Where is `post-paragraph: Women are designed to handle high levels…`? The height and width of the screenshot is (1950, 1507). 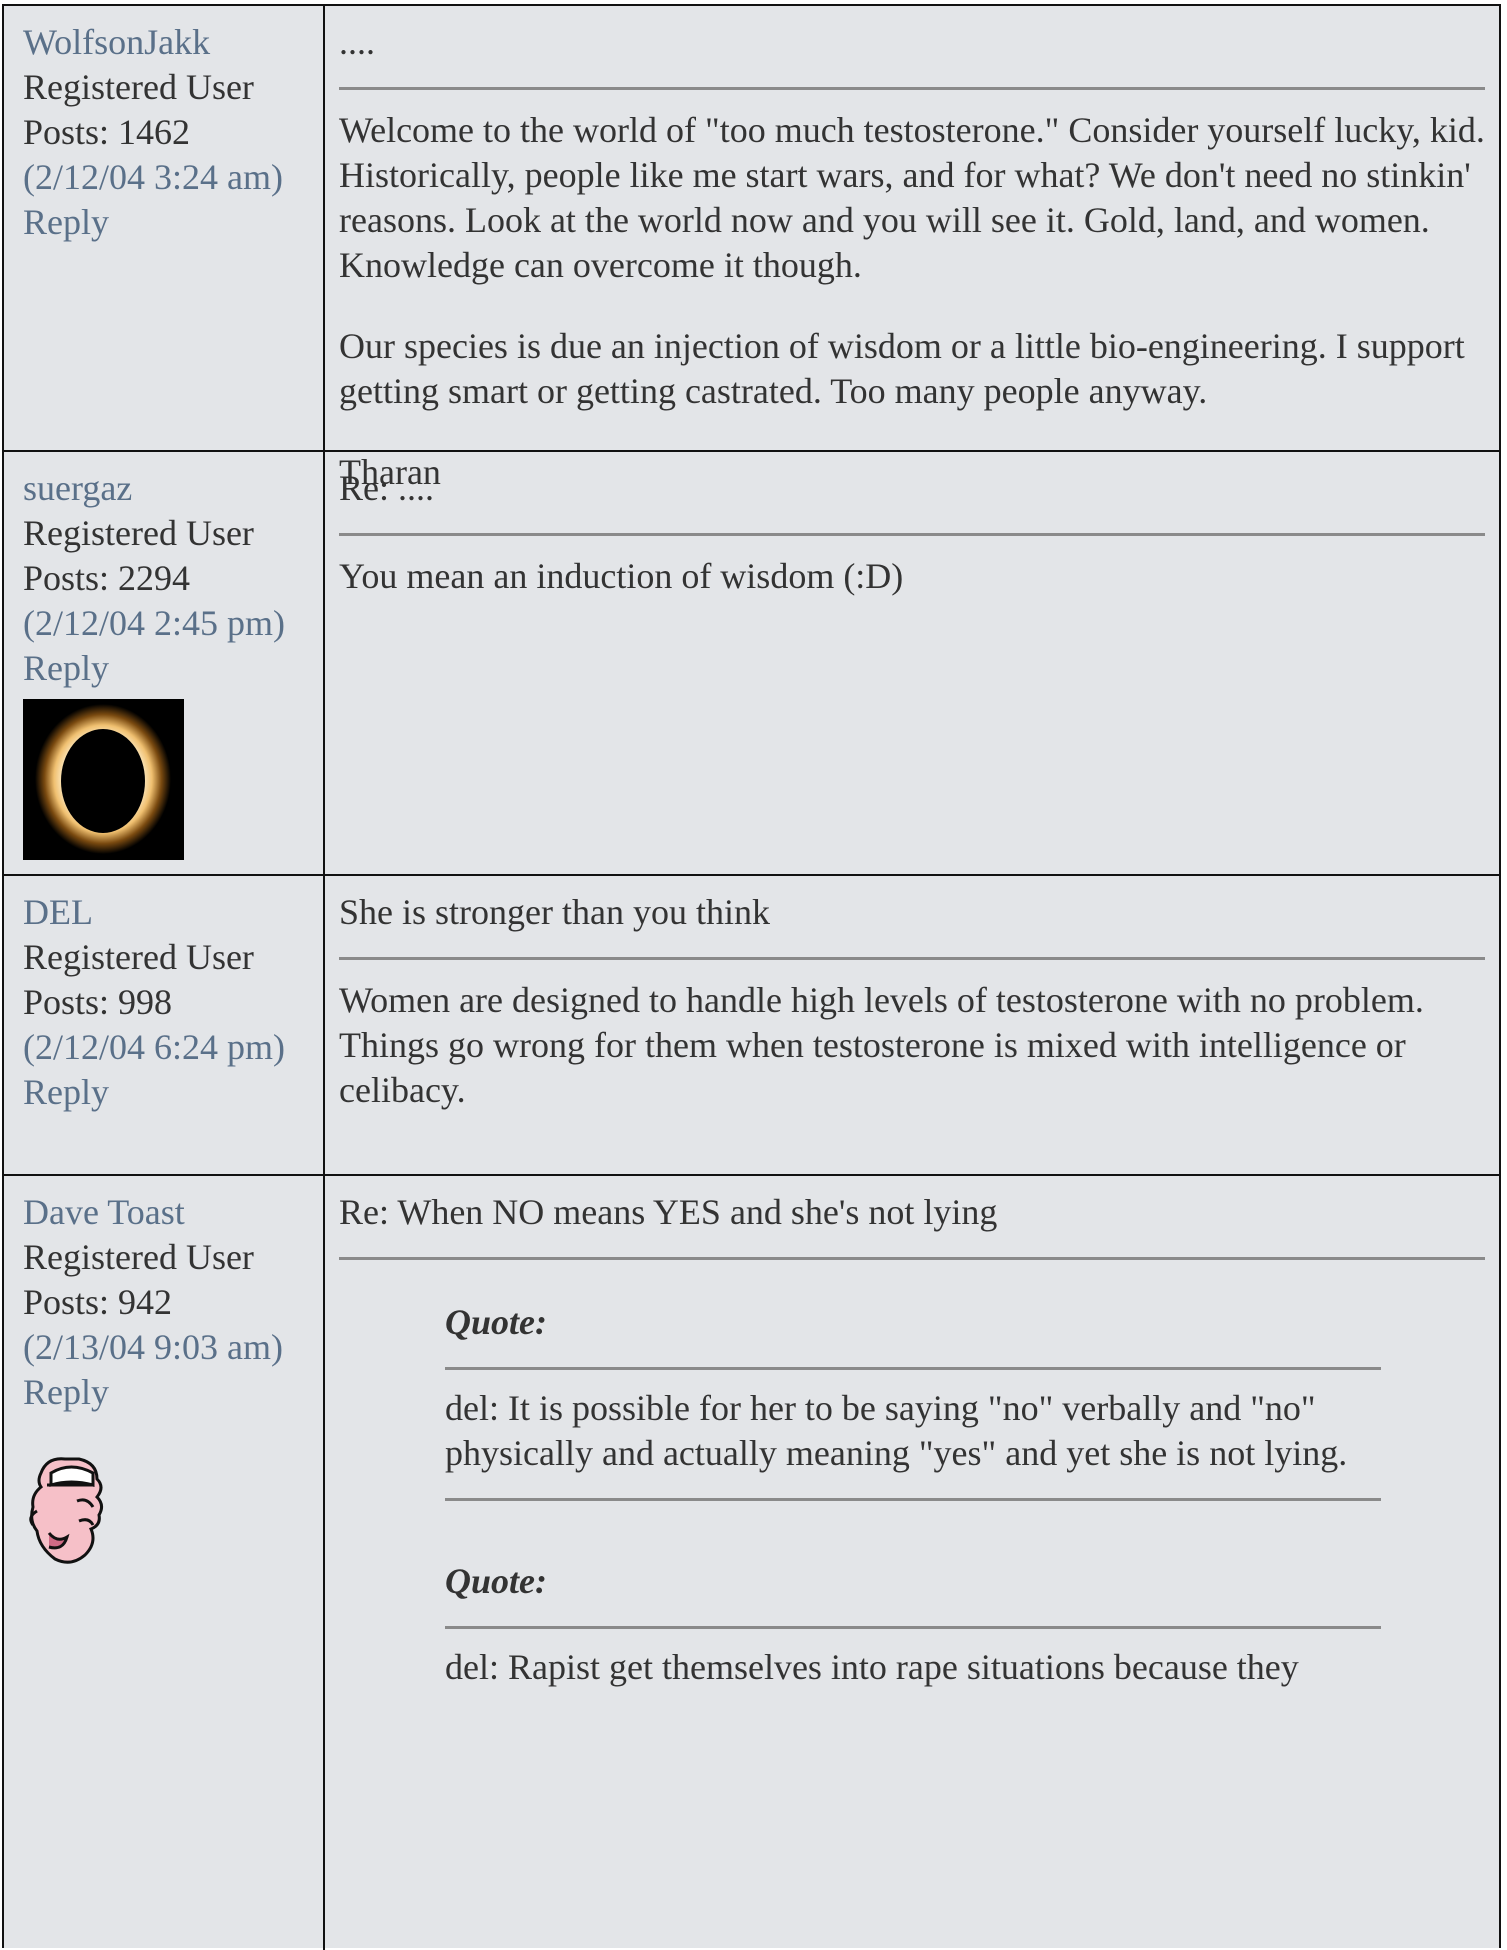 post-paragraph: Women are designed to handle high levels… is located at coordinates (881, 1045).